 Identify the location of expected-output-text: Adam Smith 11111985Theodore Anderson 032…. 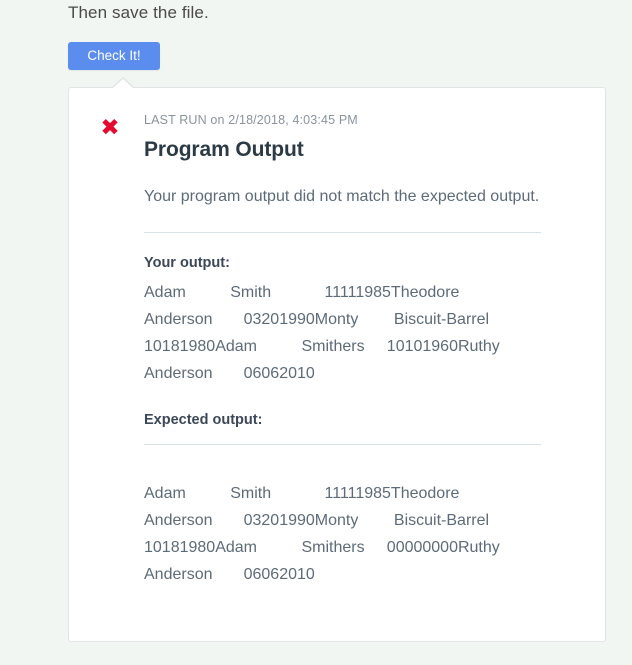
(339, 534).